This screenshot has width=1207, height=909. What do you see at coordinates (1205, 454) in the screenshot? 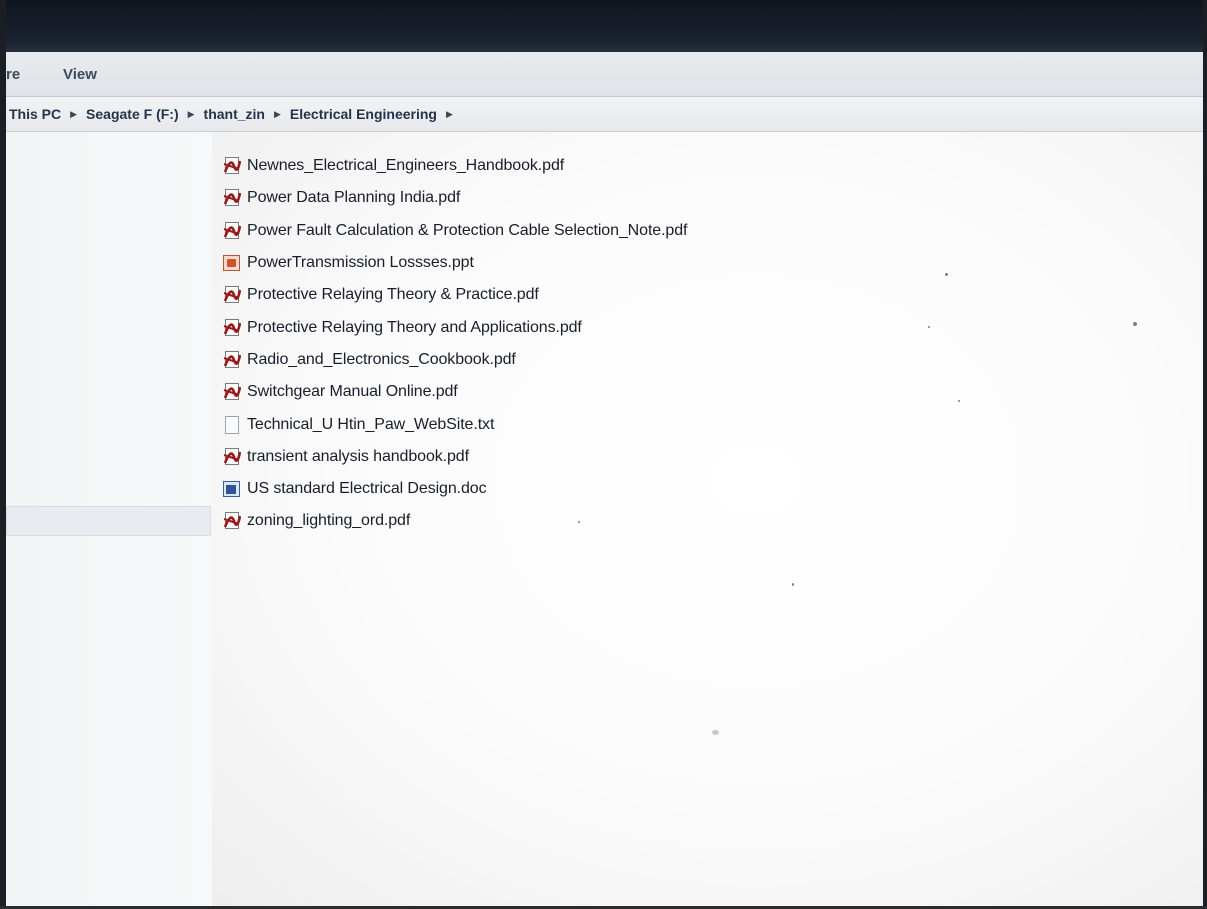
I see `window-frame-right` at bounding box center [1205, 454].